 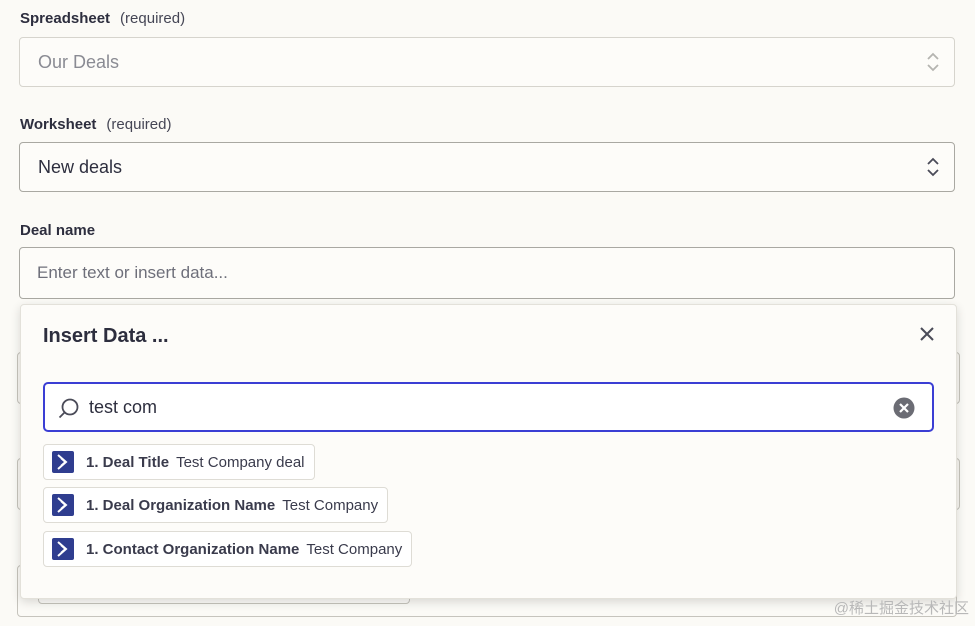 What do you see at coordinates (927, 334) in the screenshot?
I see `close-icon` at bounding box center [927, 334].